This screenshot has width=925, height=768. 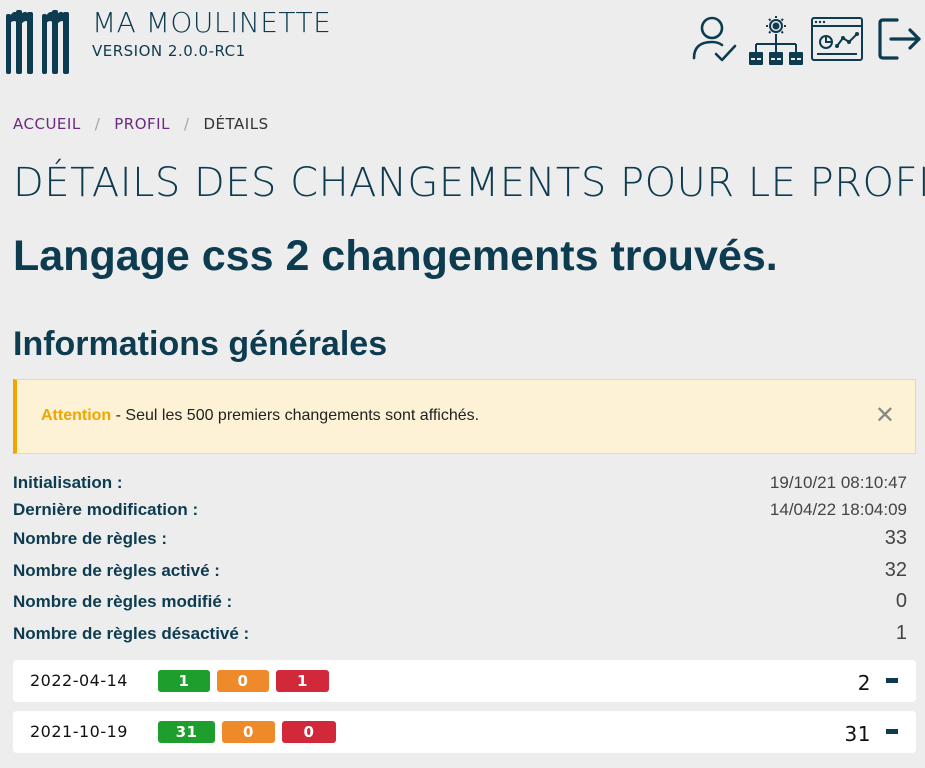 What do you see at coordinates (460, 541) in the screenshot?
I see `info-row-rules-count: Nombre de règles : 33` at bounding box center [460, 541].